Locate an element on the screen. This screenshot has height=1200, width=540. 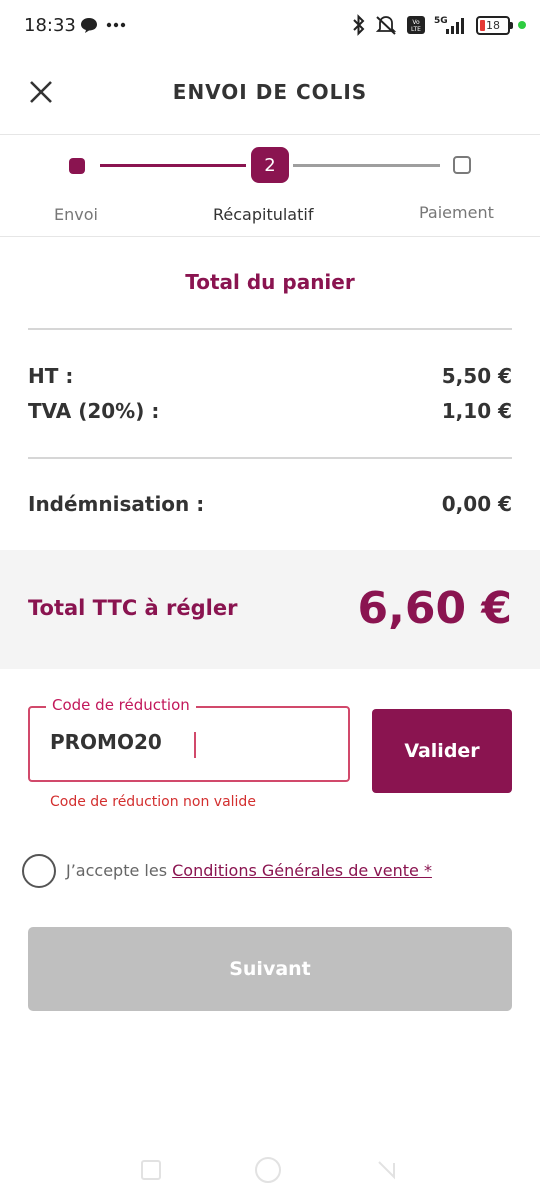
ht-label: HT : is located at coordinates (51, 376).